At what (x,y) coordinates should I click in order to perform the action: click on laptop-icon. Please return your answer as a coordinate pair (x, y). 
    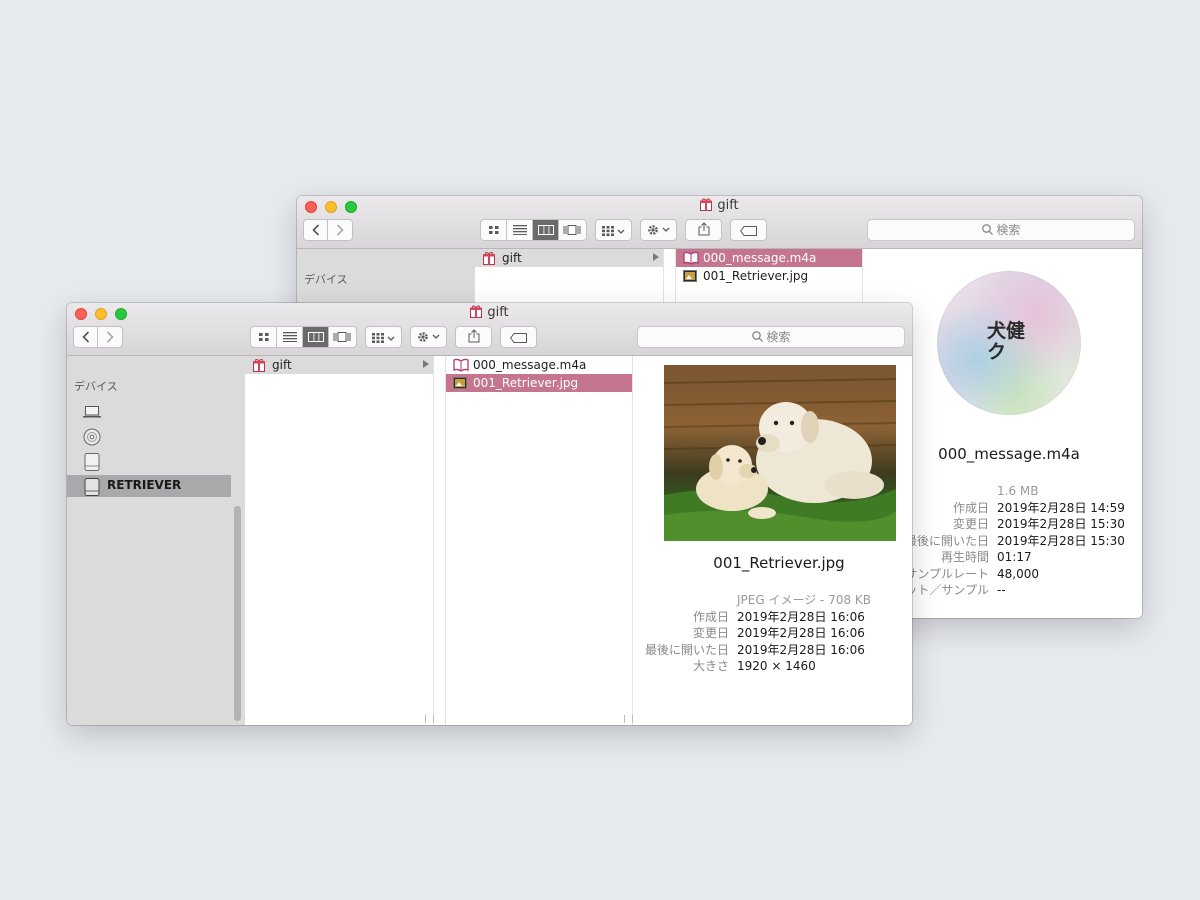
    Looking at the image, I should click on (92, 412).